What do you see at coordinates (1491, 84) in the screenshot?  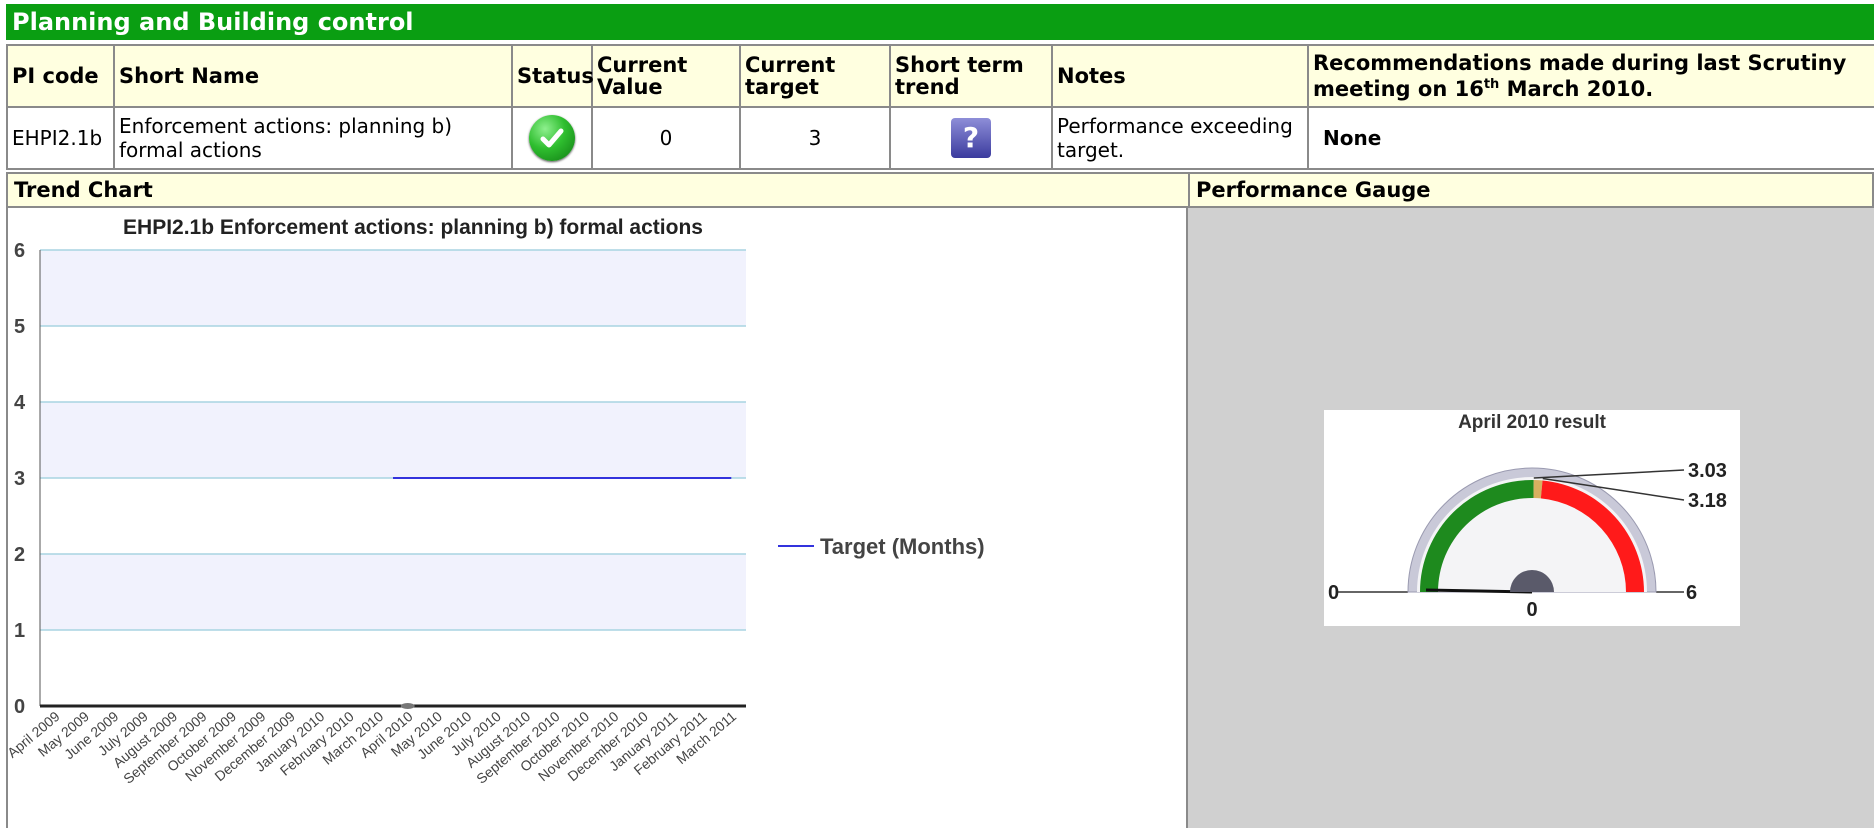 I see `recommendations-header-sup: th` at bounding box center [1491, 84].